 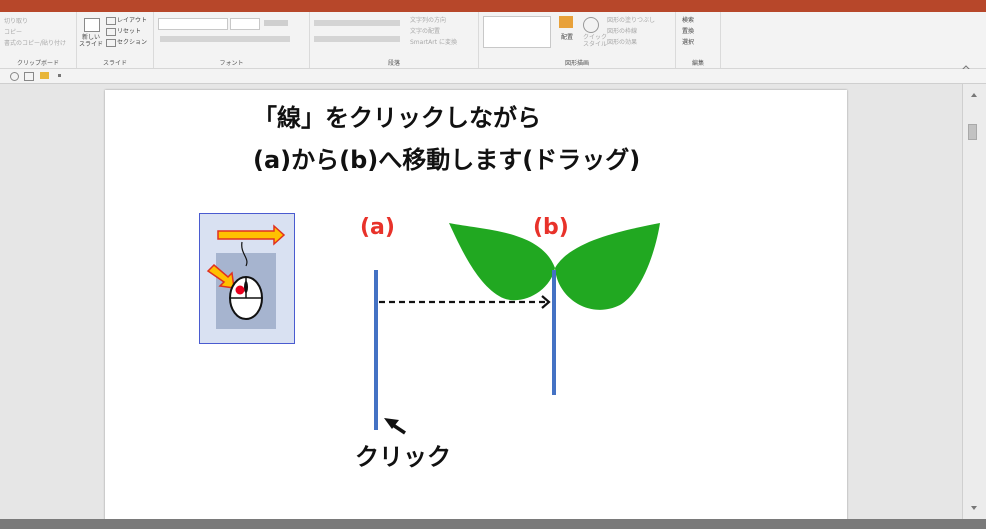 I want to click on slides-group-label: スライド, so click(x=114, y=63).